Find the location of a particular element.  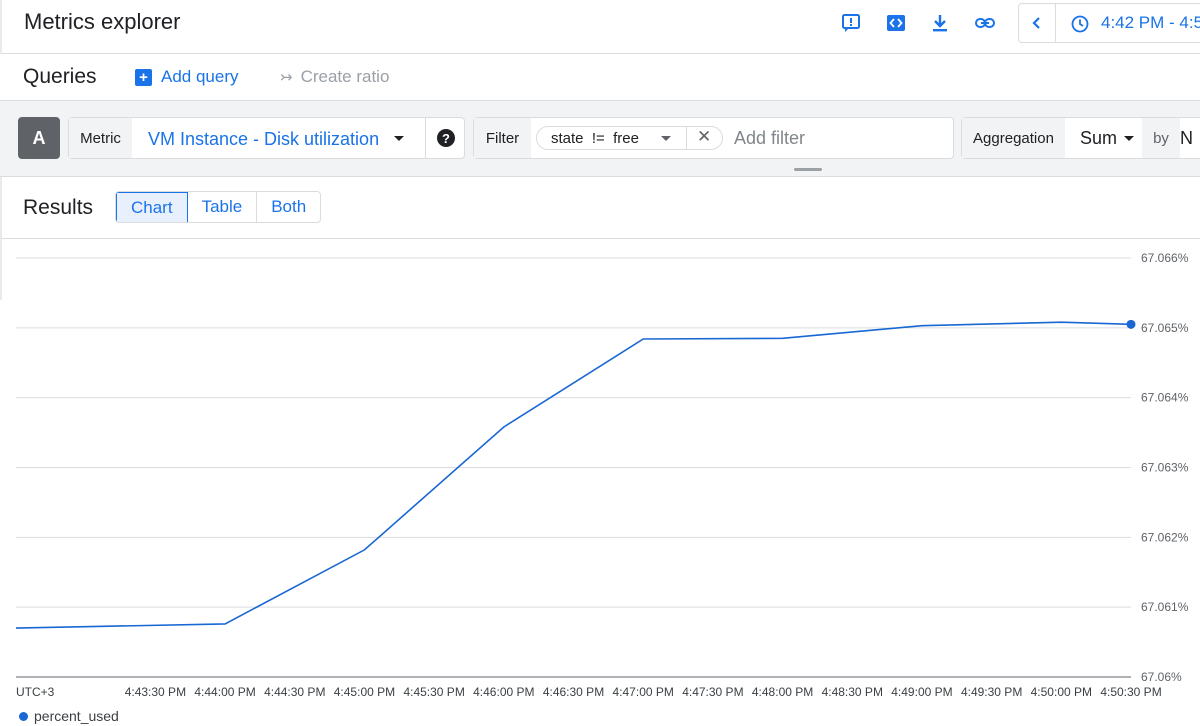

create-ratio-button: ↣ Create ratio is located at coordinates (334, 77).